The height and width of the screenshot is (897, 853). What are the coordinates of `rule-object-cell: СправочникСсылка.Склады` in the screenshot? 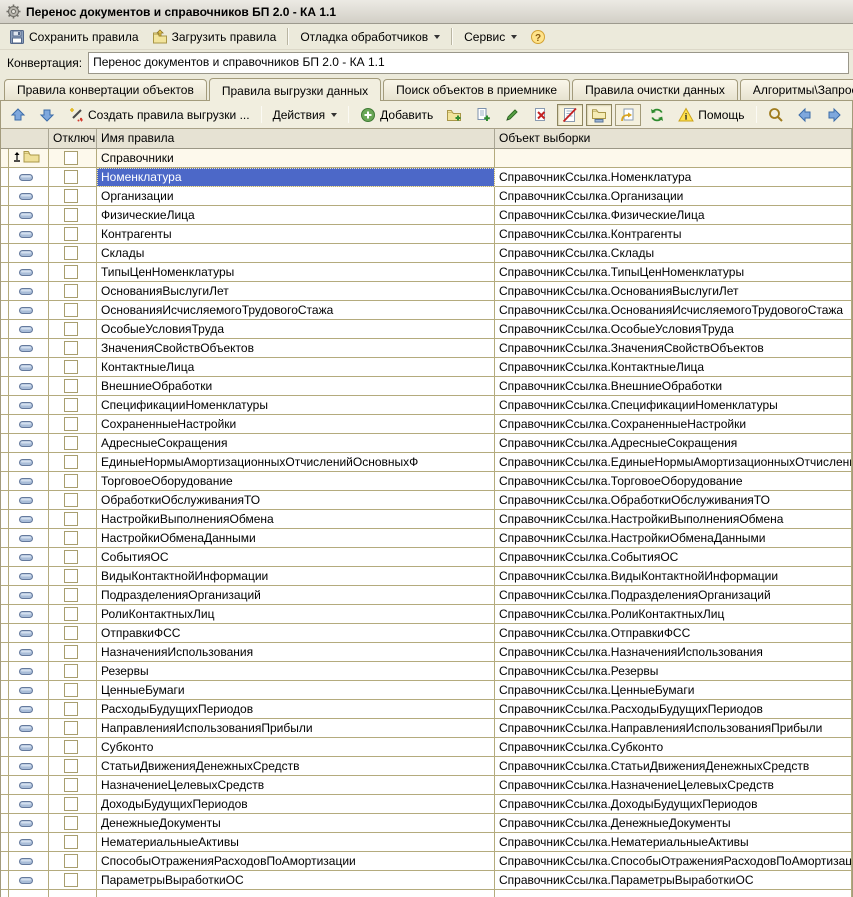 It's located at (673, 253).